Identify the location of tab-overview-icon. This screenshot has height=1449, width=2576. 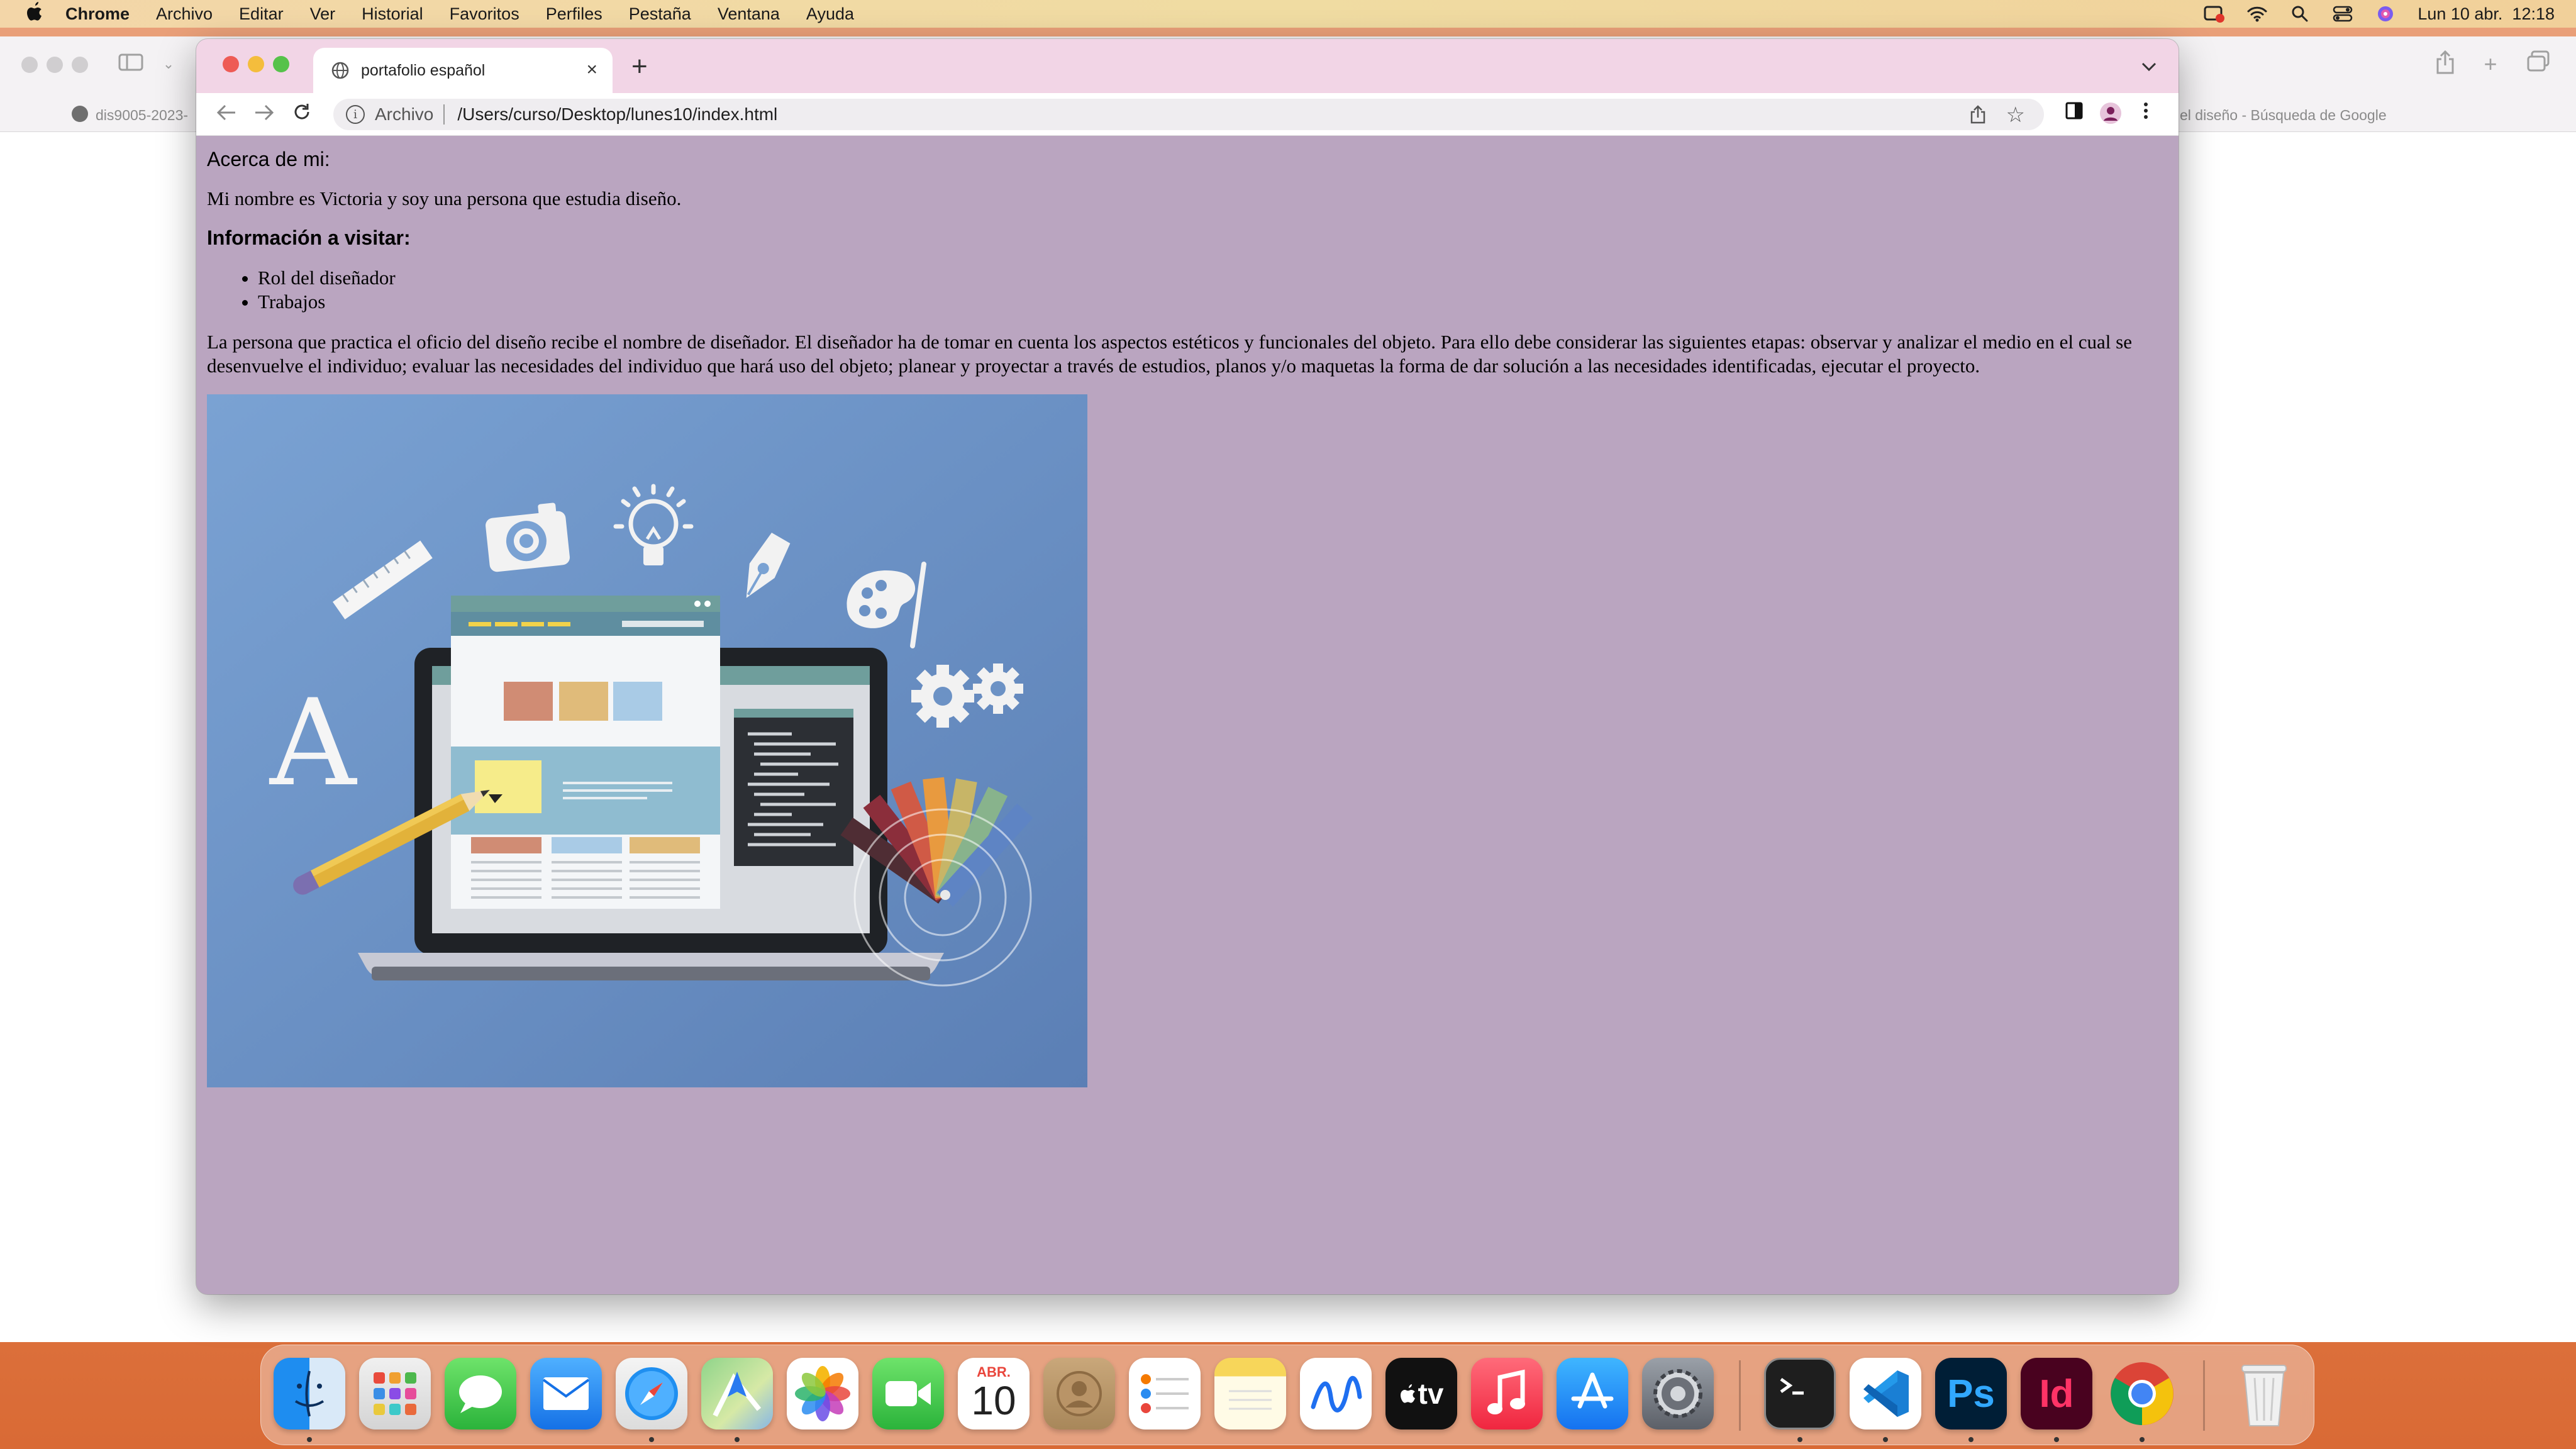
(2538, 64).